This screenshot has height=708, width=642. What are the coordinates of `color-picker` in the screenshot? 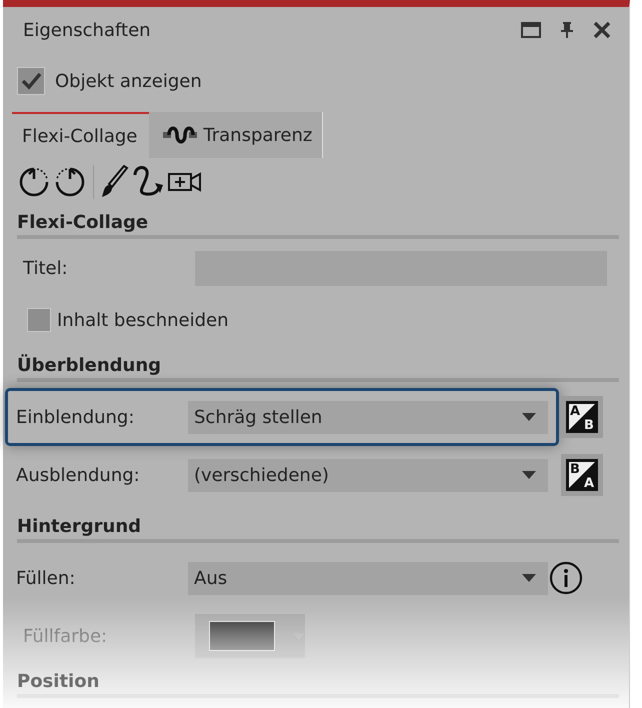 It's located at (250, 636).